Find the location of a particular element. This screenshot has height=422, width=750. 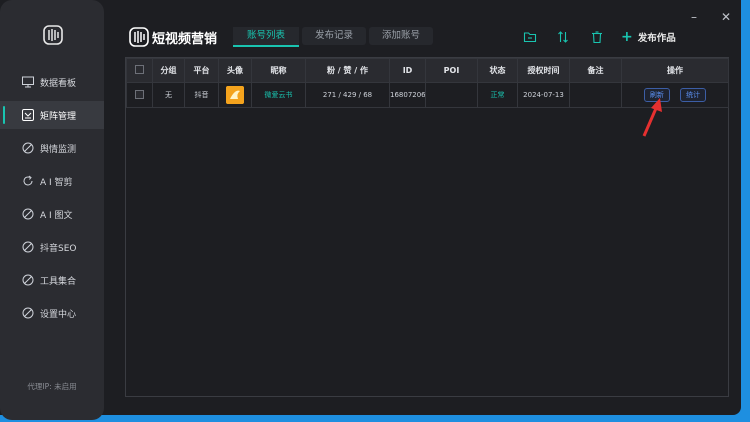

cell-note is located at coordinates (595, 95).